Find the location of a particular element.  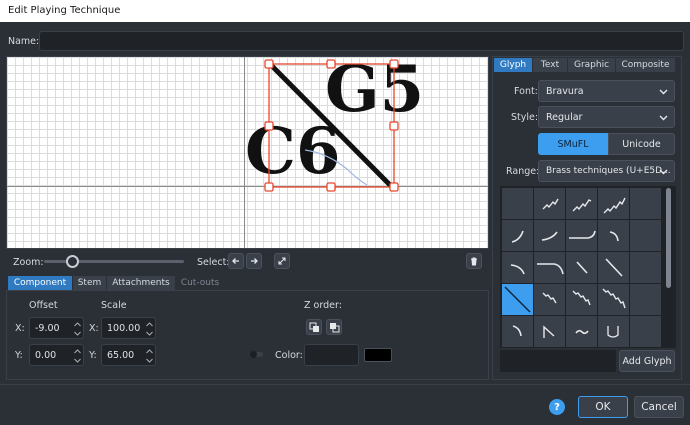

select-previous-button is located at coordinates (236, 261).